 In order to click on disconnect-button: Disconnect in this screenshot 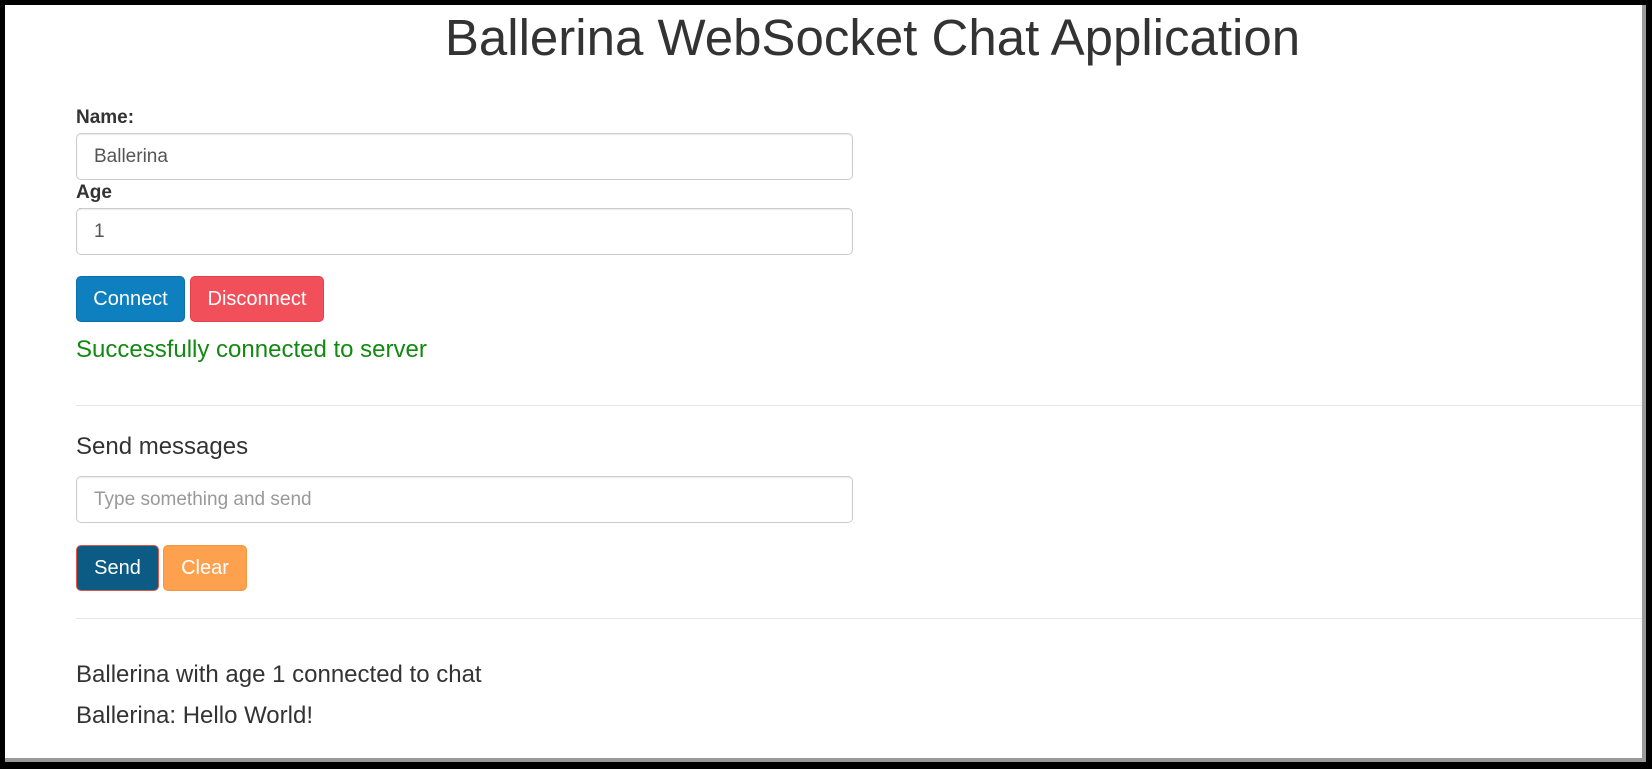, I will do `click(257, 299)`.